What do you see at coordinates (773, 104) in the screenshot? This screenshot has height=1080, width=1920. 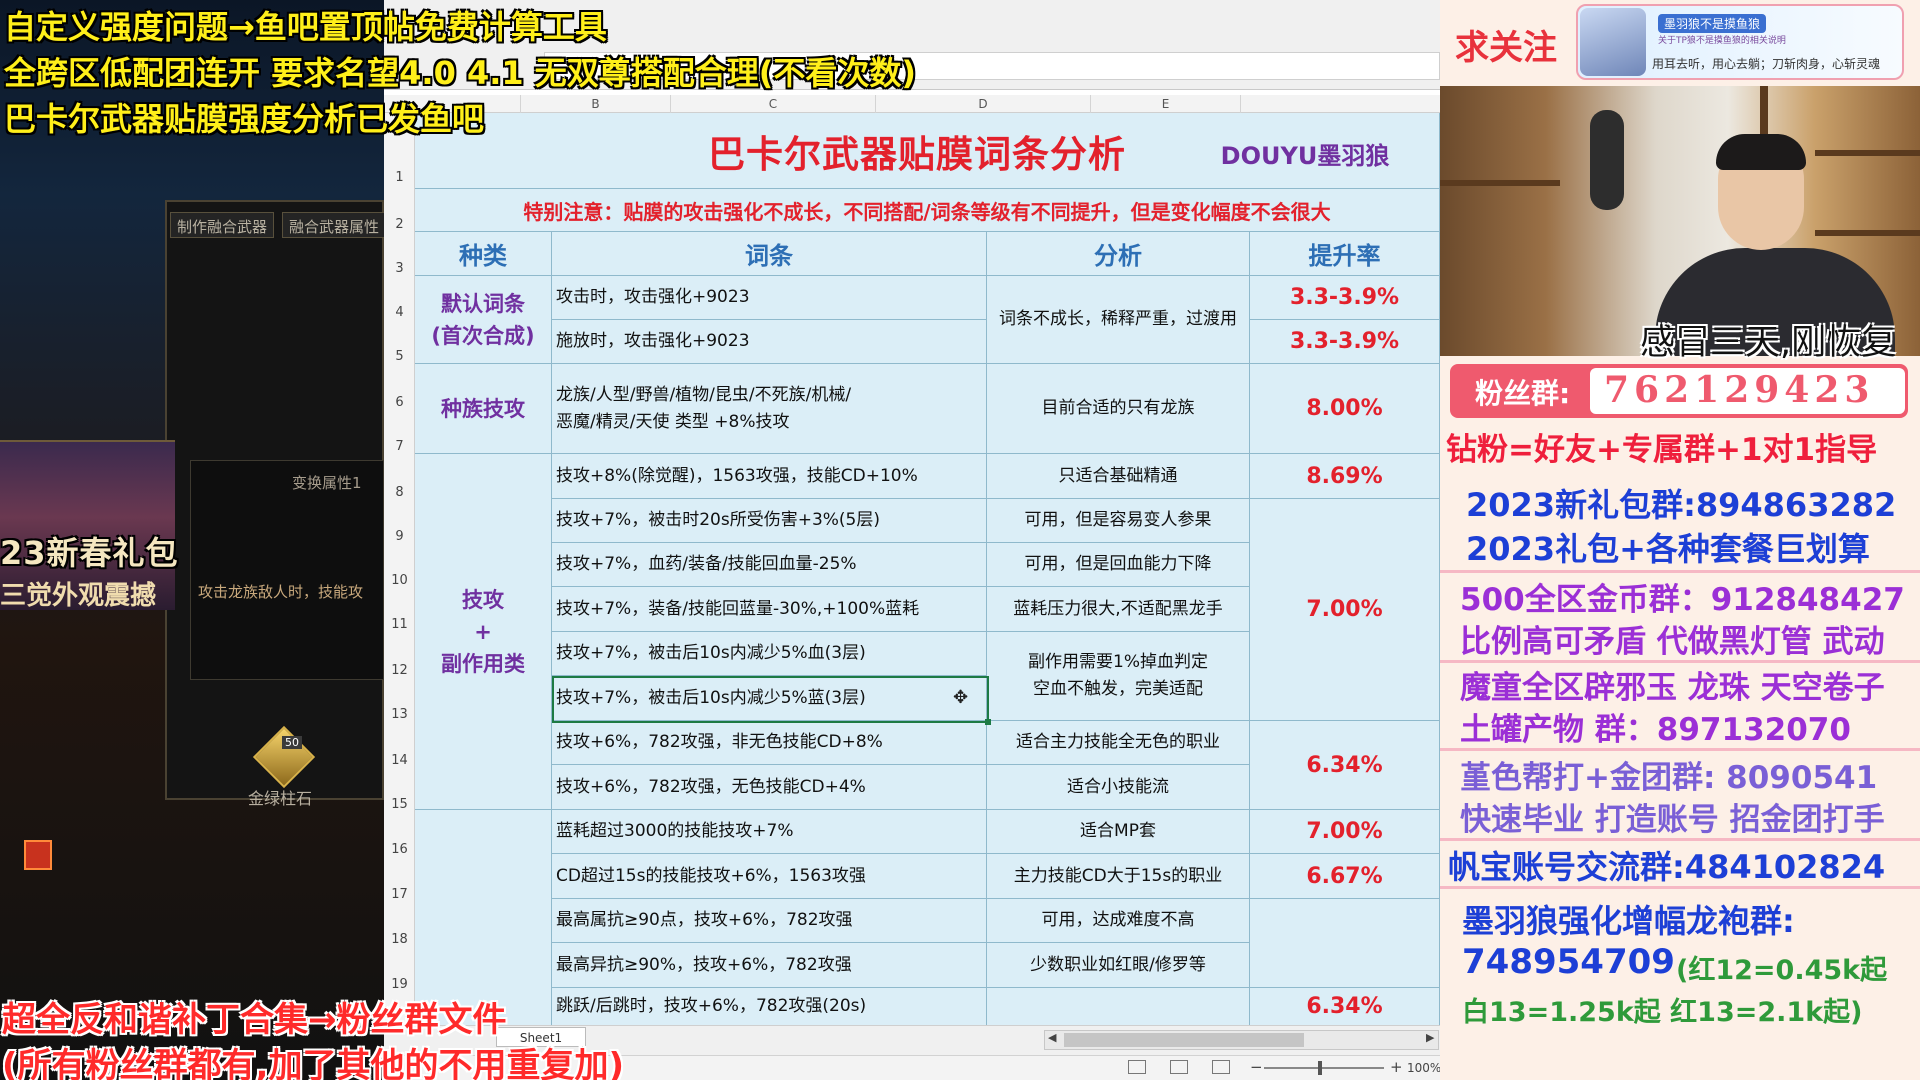 I see `column-header-c: C` at bounding box center [773, 104].